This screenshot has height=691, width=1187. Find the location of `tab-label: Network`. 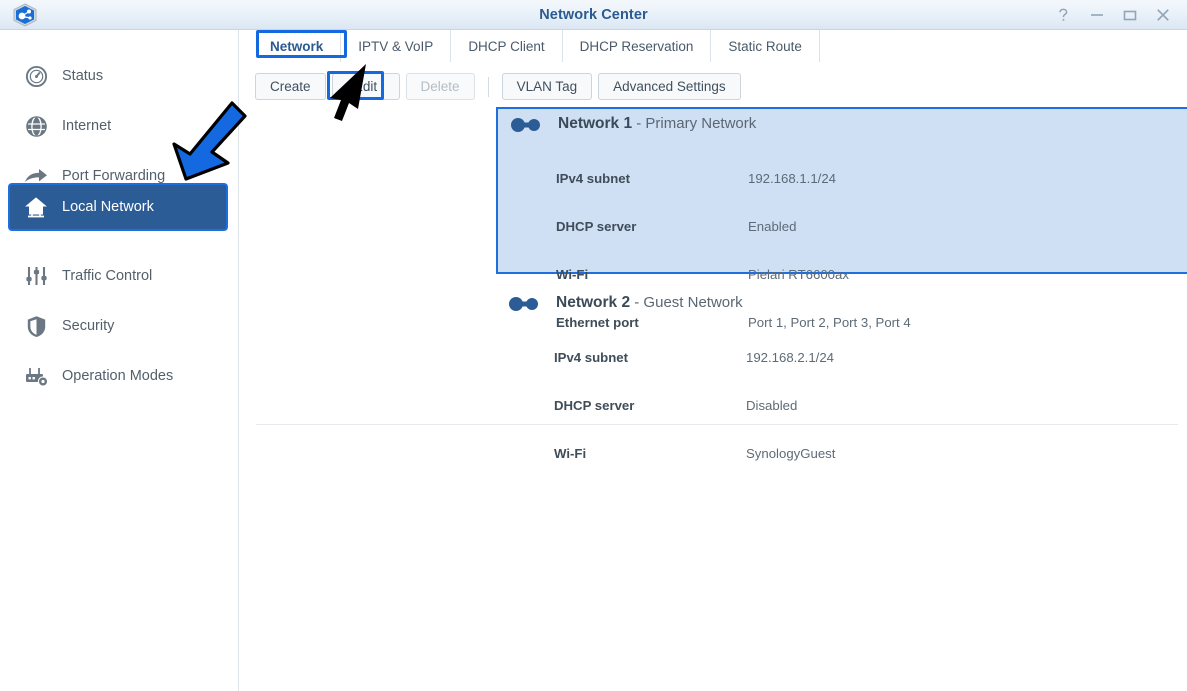

tab-label: Network is located at coordinates (297, 46).